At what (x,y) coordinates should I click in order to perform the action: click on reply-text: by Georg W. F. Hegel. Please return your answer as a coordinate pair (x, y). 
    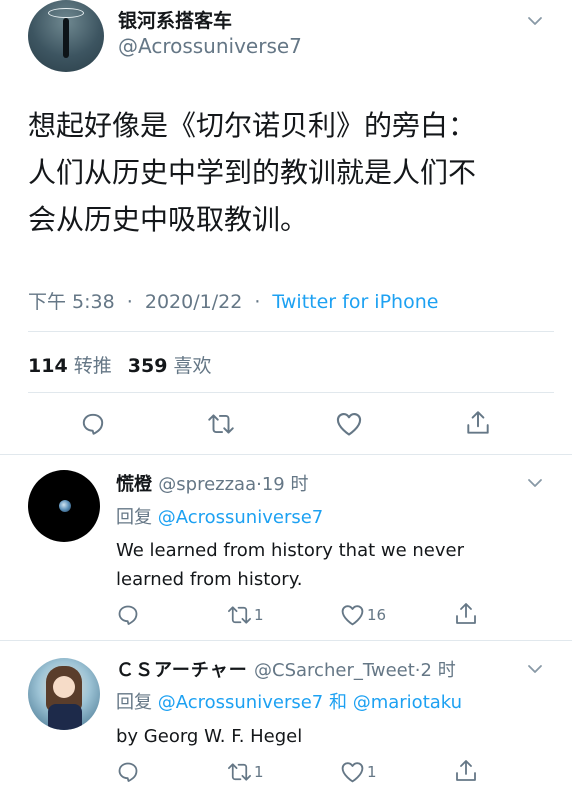
    Looking at the image, I should click on (326, 736).